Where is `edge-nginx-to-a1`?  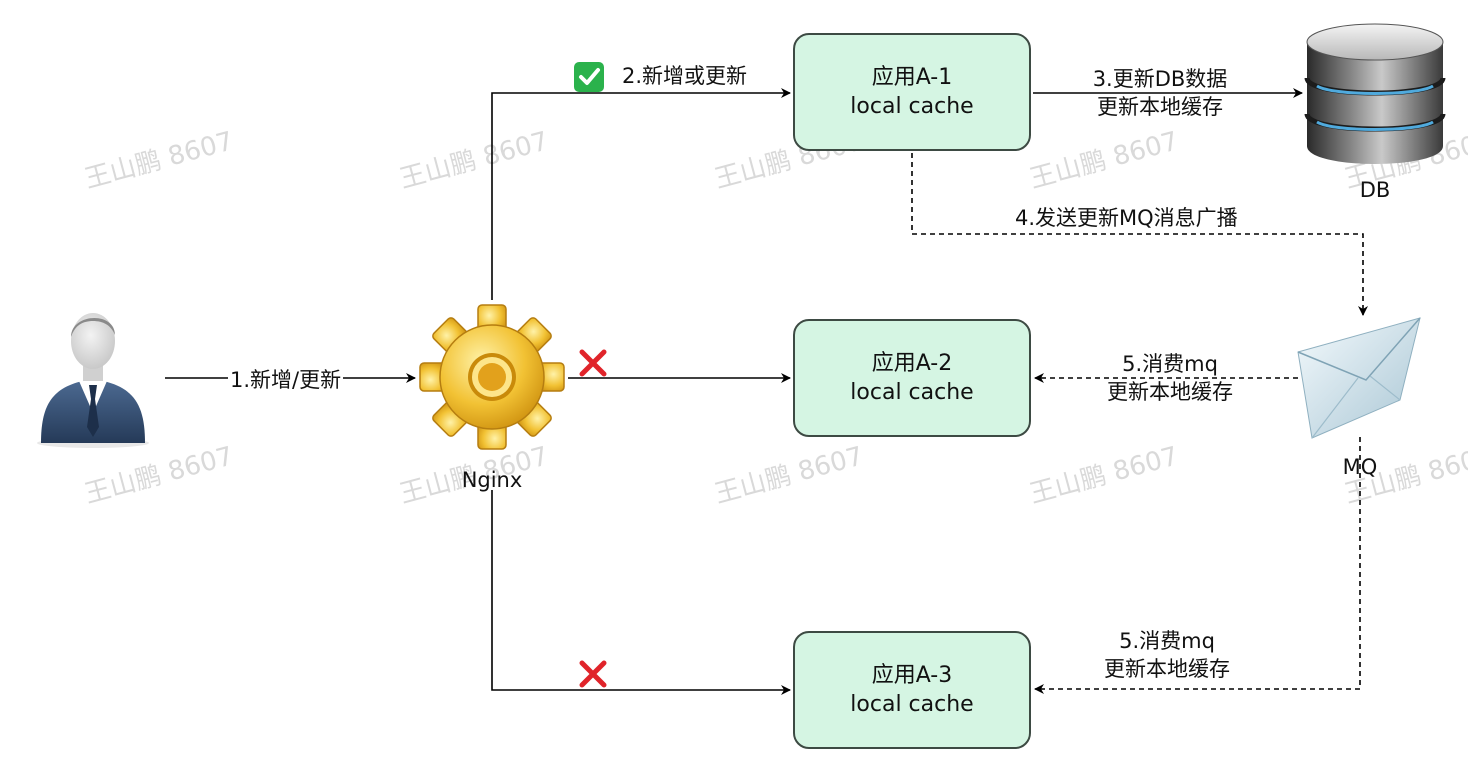 edge-nginx-to-a1 is located at coordinates (641, 194).